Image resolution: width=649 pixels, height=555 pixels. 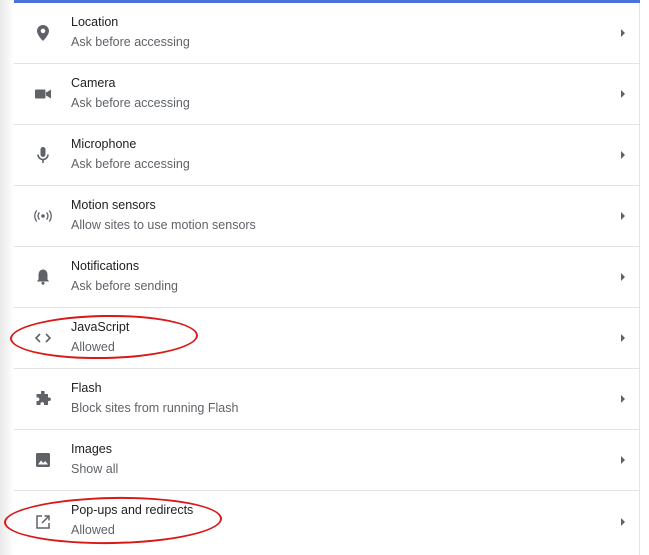 I want to click on row-title: Camera, so click(x=93, y=83).